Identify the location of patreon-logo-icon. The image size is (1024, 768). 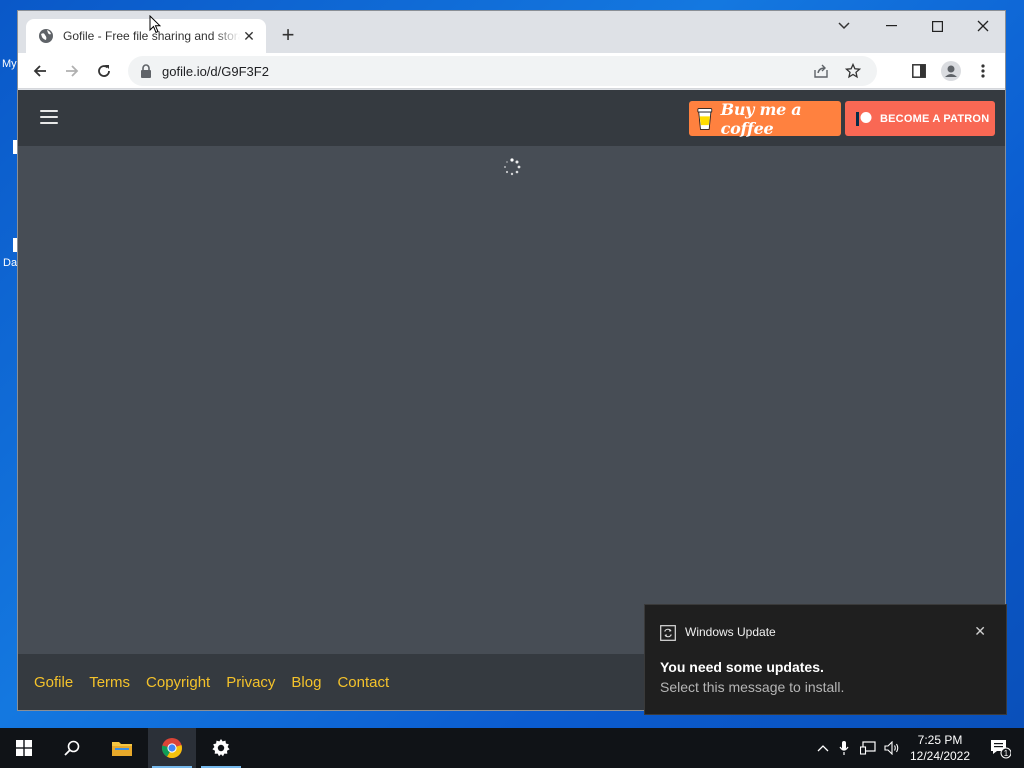
(864, 118).